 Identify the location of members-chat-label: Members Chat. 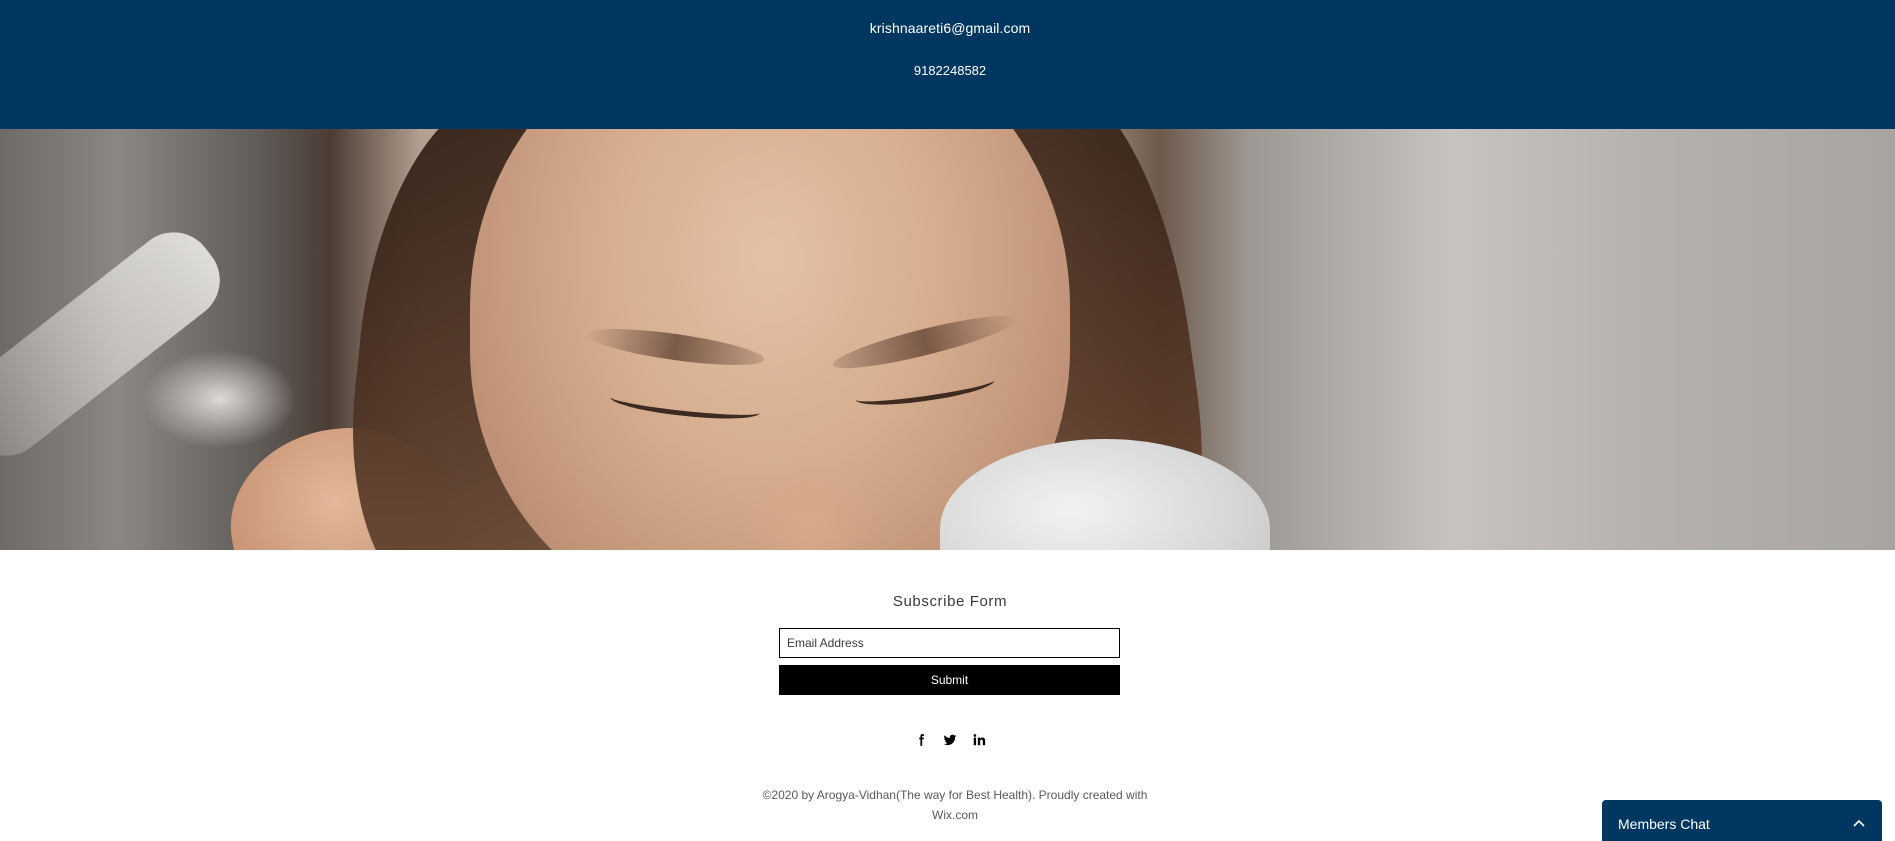
(1664, 823).